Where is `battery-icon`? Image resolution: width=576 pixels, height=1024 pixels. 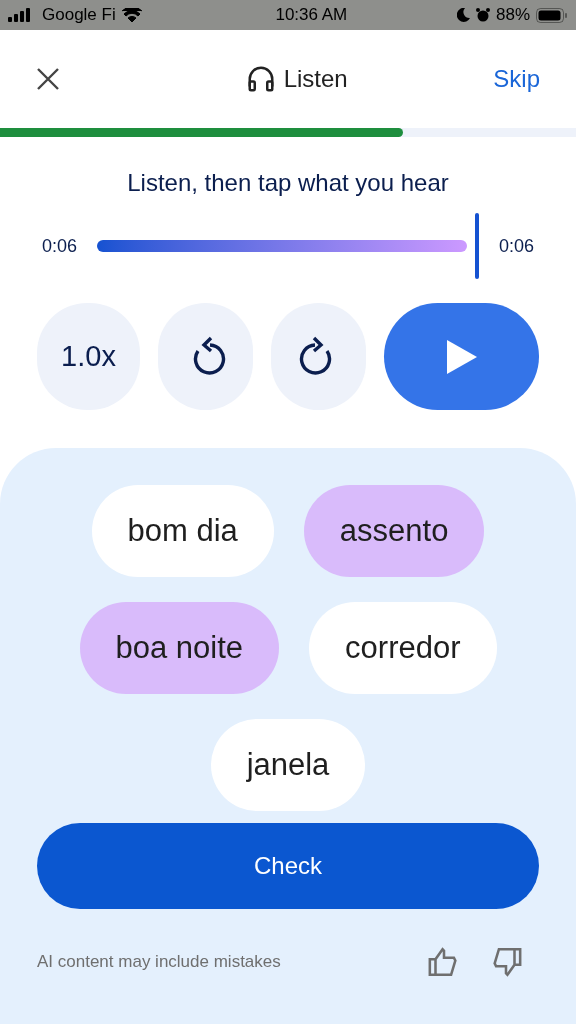 battery-icon is located at coordinates (552, 15).